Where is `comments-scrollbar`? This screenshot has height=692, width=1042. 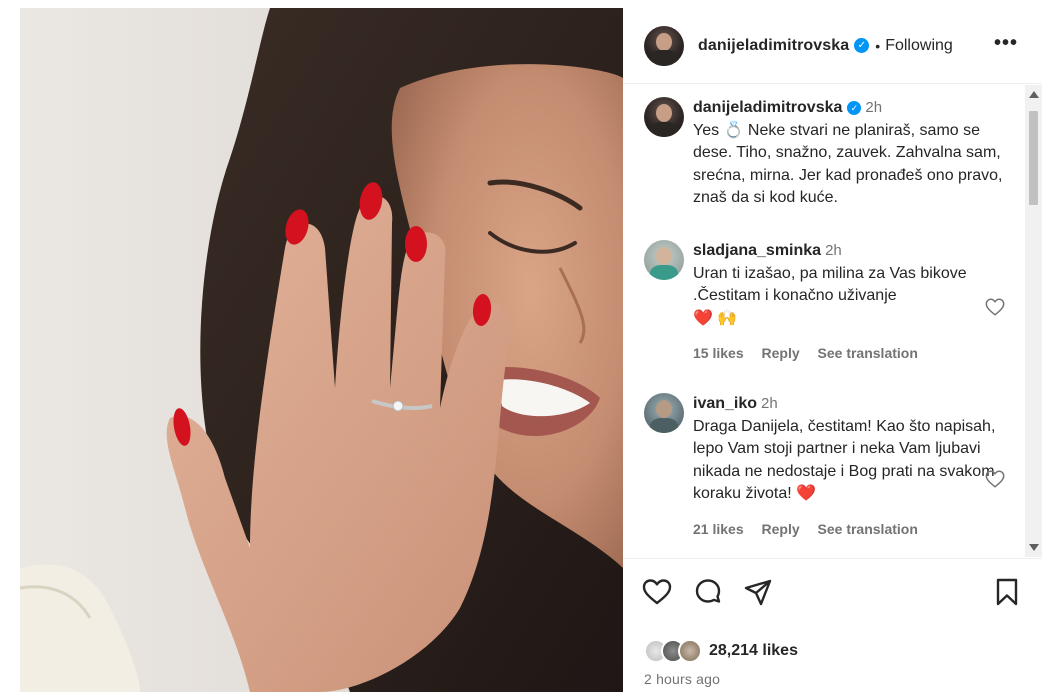 comments-scrollbar is located at coordinates (1033, 321).